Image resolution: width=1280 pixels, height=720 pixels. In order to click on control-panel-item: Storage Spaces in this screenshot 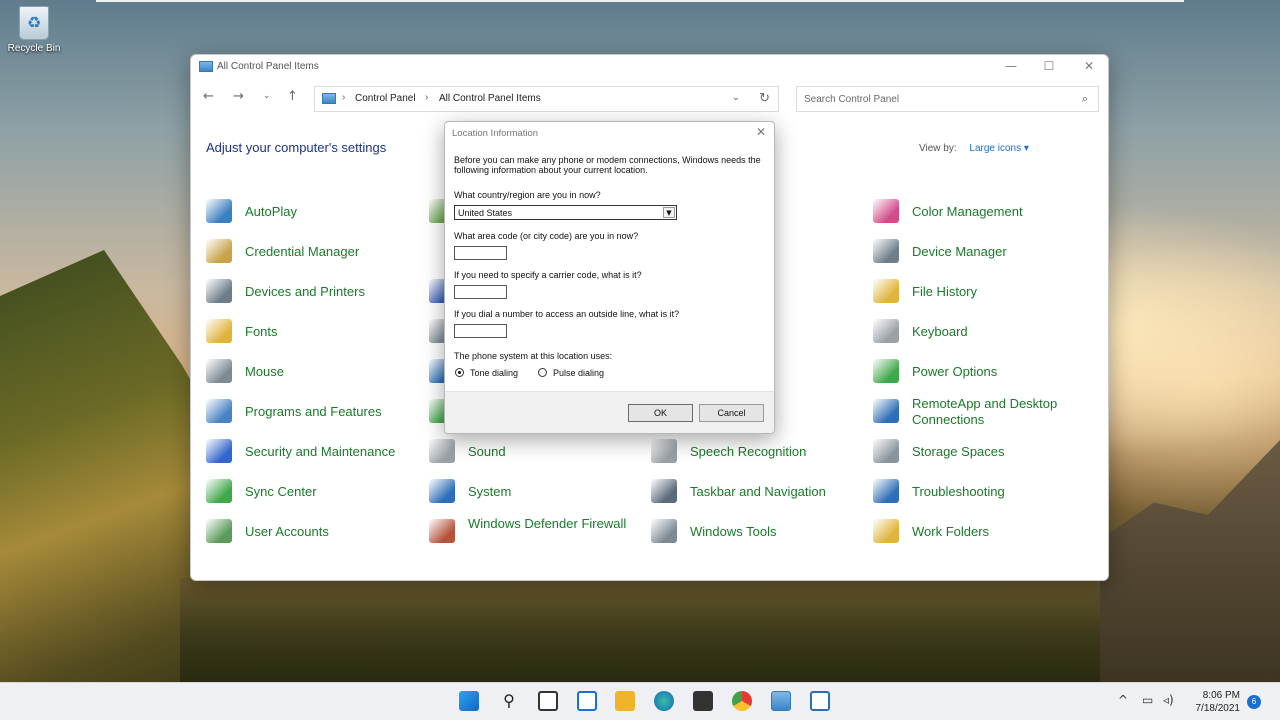, I will do `click(978, 451)`.